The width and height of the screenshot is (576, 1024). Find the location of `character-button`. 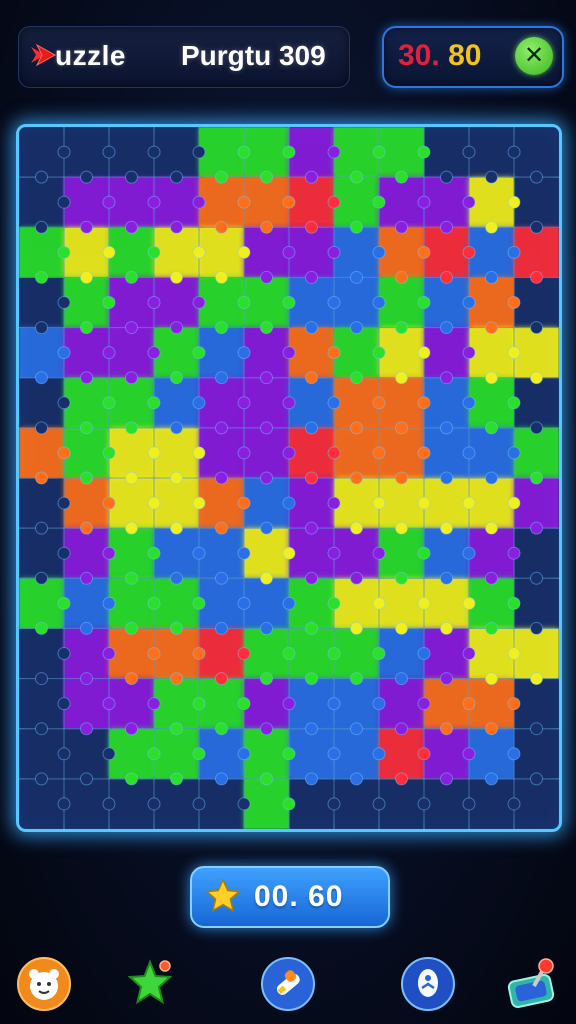

character-button is located at coordinates (44, 984).